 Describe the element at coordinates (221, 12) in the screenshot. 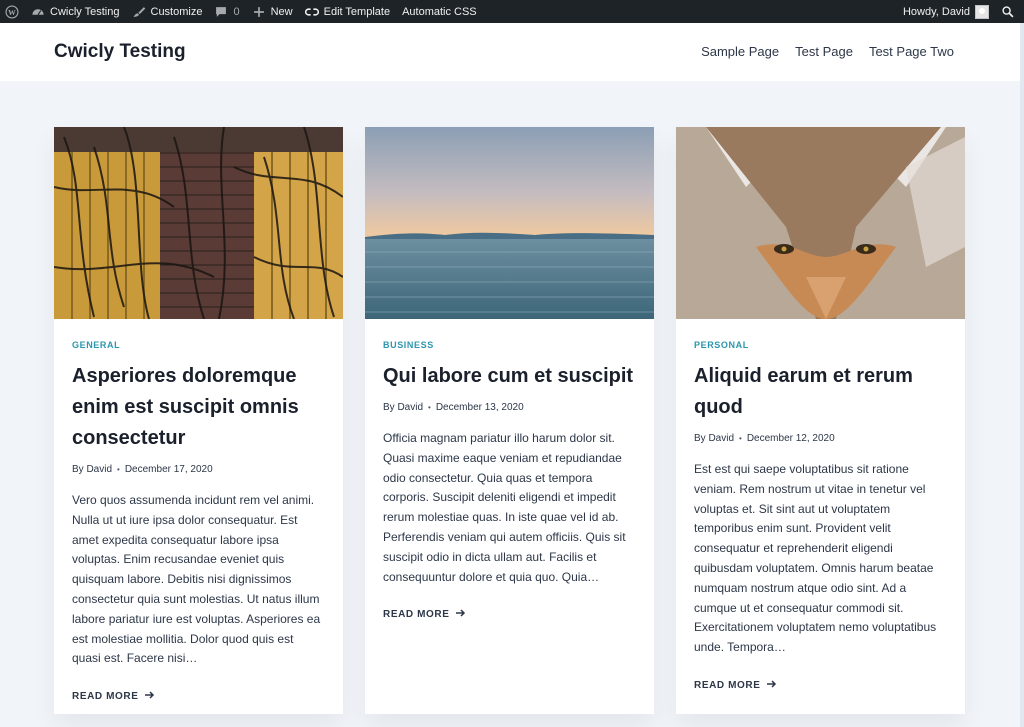

I see `speech-bubble-icon` at that location.